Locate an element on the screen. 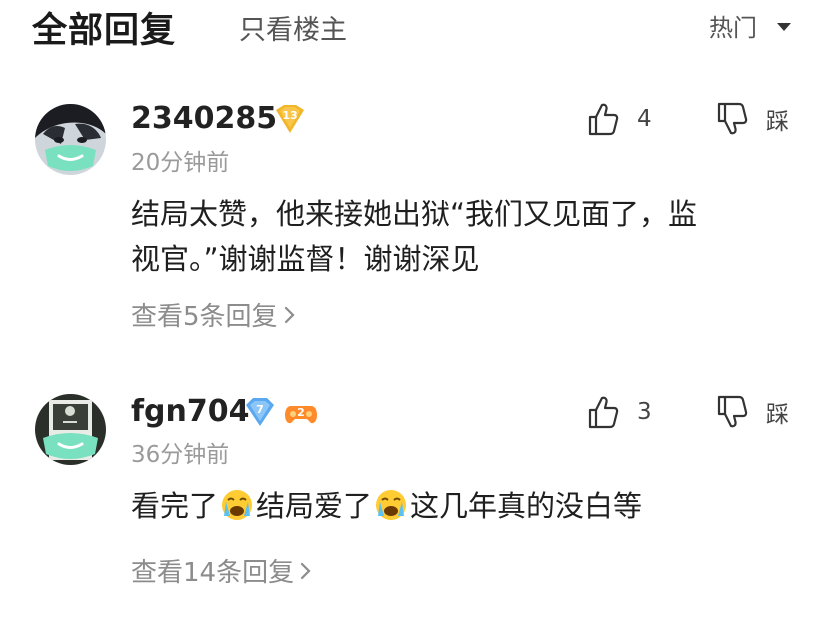  sort-label: 热门 is located at coordinates (733, 28).